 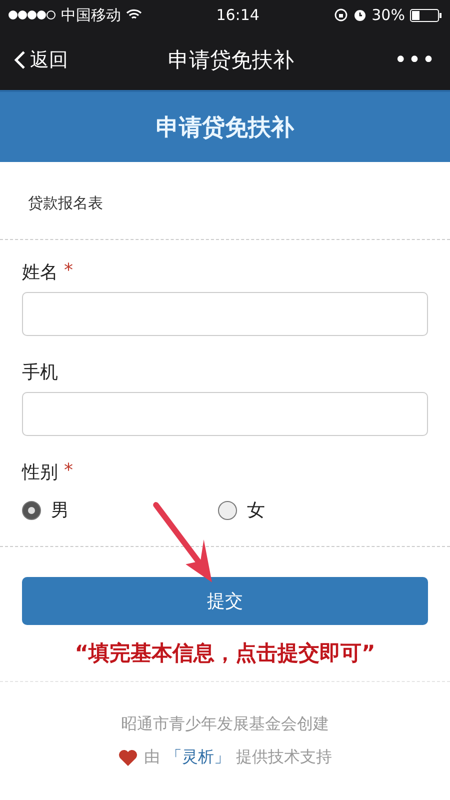 I want to click on annotation-caption: “填完基本信息，点击提交即可”, so click(x=225, y=660).